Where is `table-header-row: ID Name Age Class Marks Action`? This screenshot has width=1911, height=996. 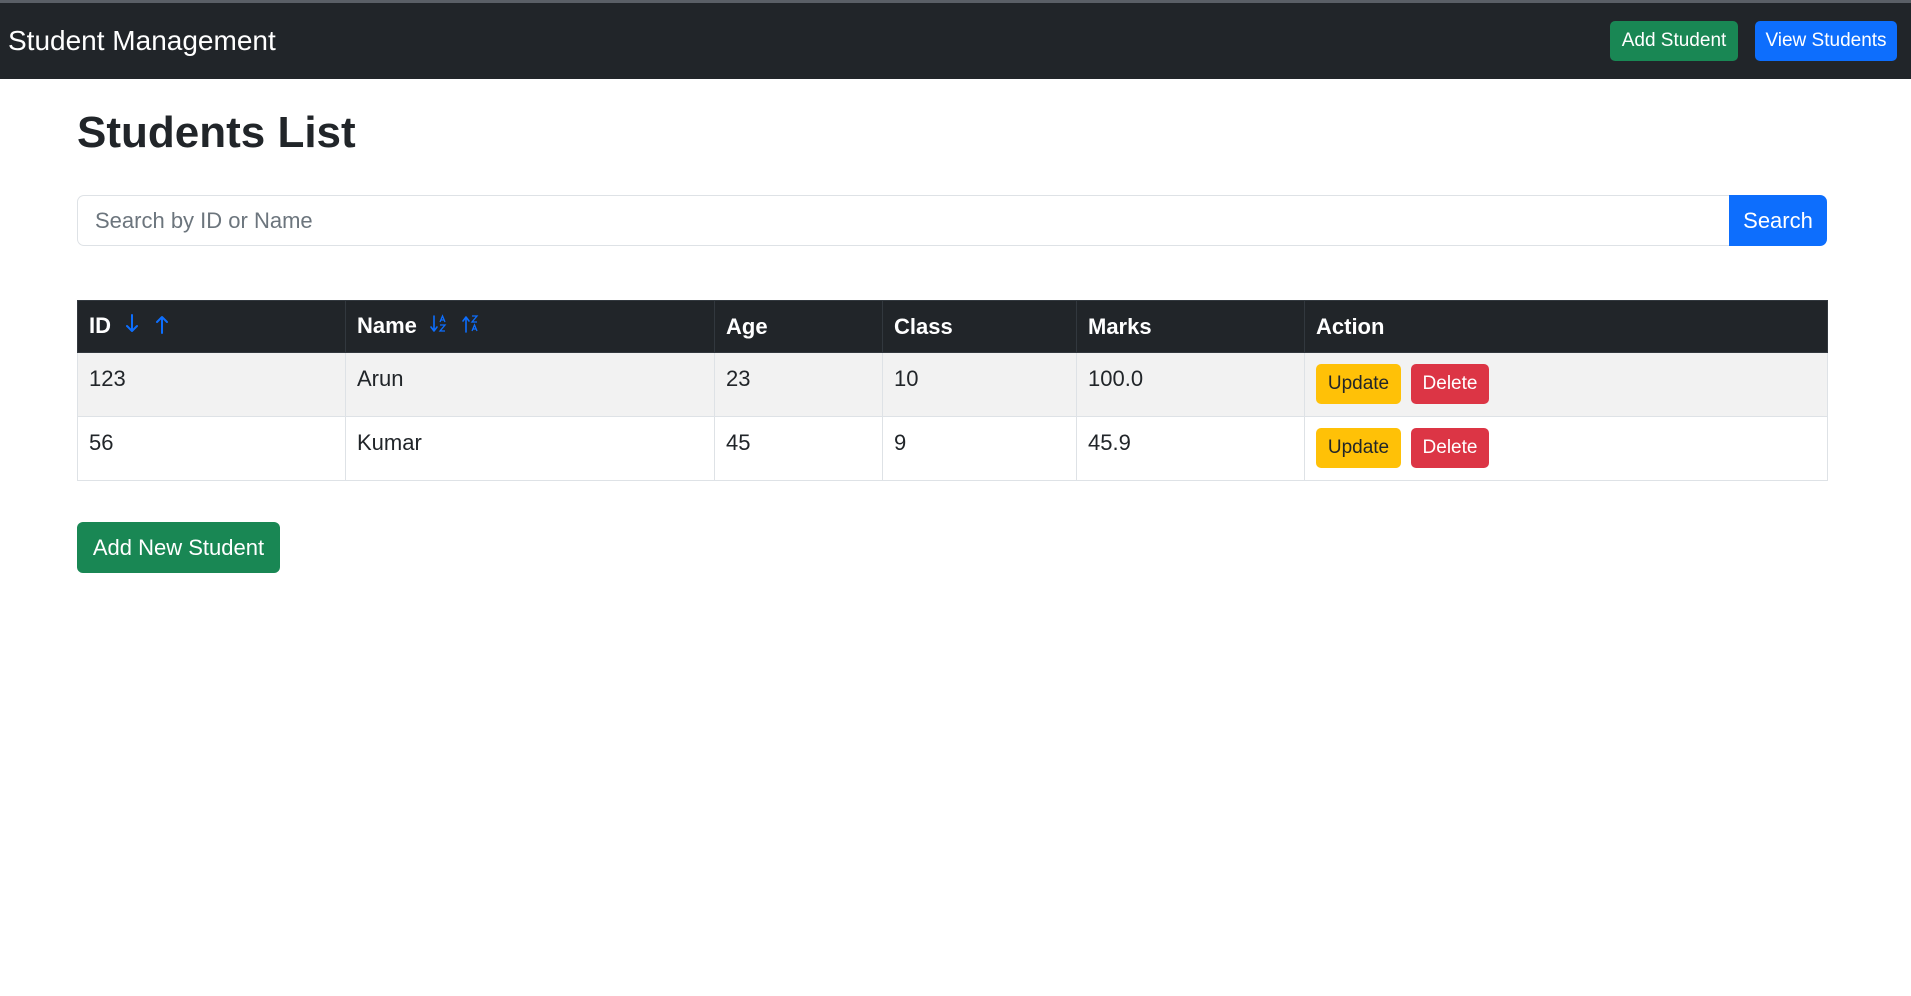
table-header-row: ID Name Age Class Marks Action is located at coordinates (952, 326).